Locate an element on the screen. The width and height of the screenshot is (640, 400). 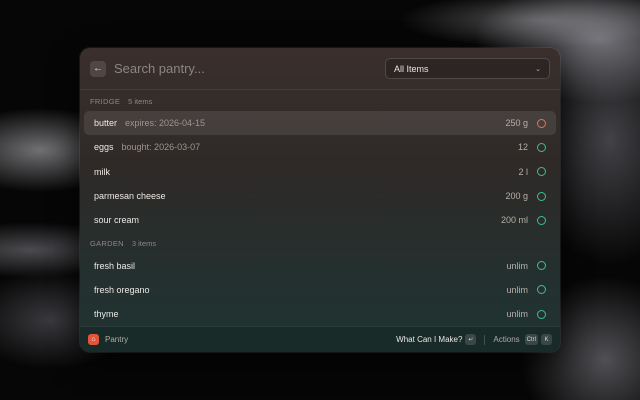
k-key-hint: K is located at coordinates (546, 339).